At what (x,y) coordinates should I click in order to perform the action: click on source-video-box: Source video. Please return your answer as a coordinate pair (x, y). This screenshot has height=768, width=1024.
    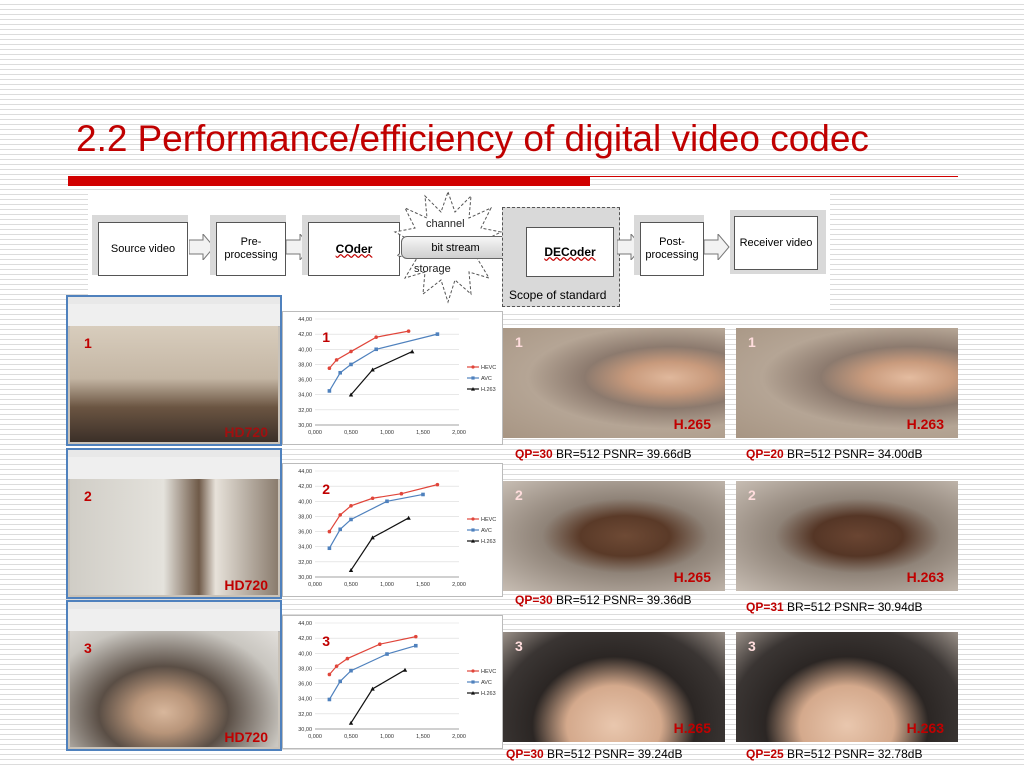
    Looking at the image, I should click on (143, 249).